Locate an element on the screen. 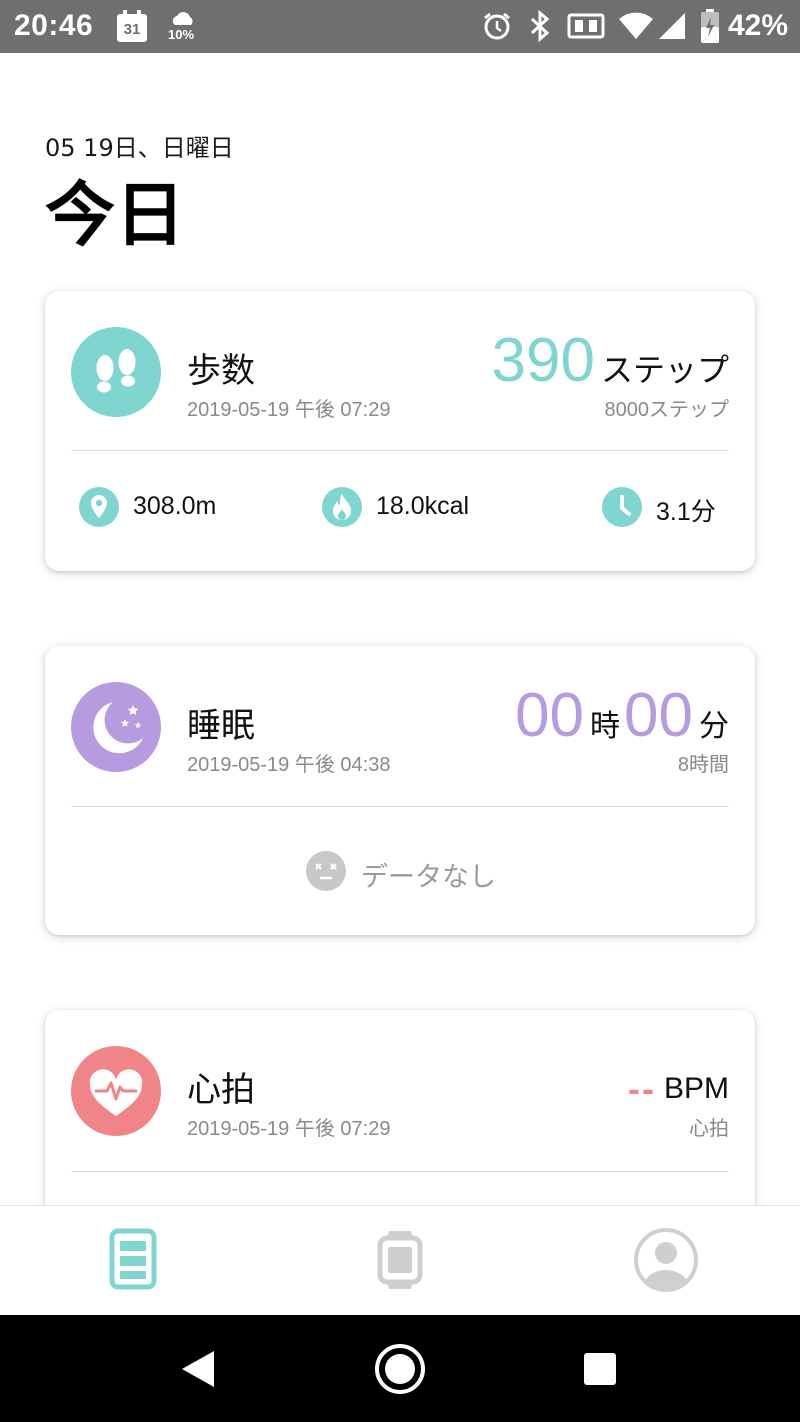 Image resolution: width=800 pixels, height=1422 pixels. heart-rate-value: -- is located at coordinates (642, 1088).